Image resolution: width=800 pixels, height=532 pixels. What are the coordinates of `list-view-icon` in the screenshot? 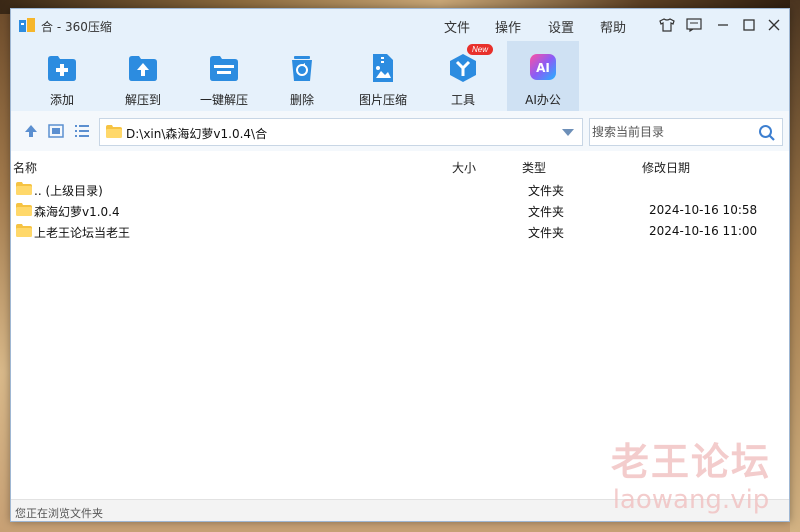 It's located at (82, 131).